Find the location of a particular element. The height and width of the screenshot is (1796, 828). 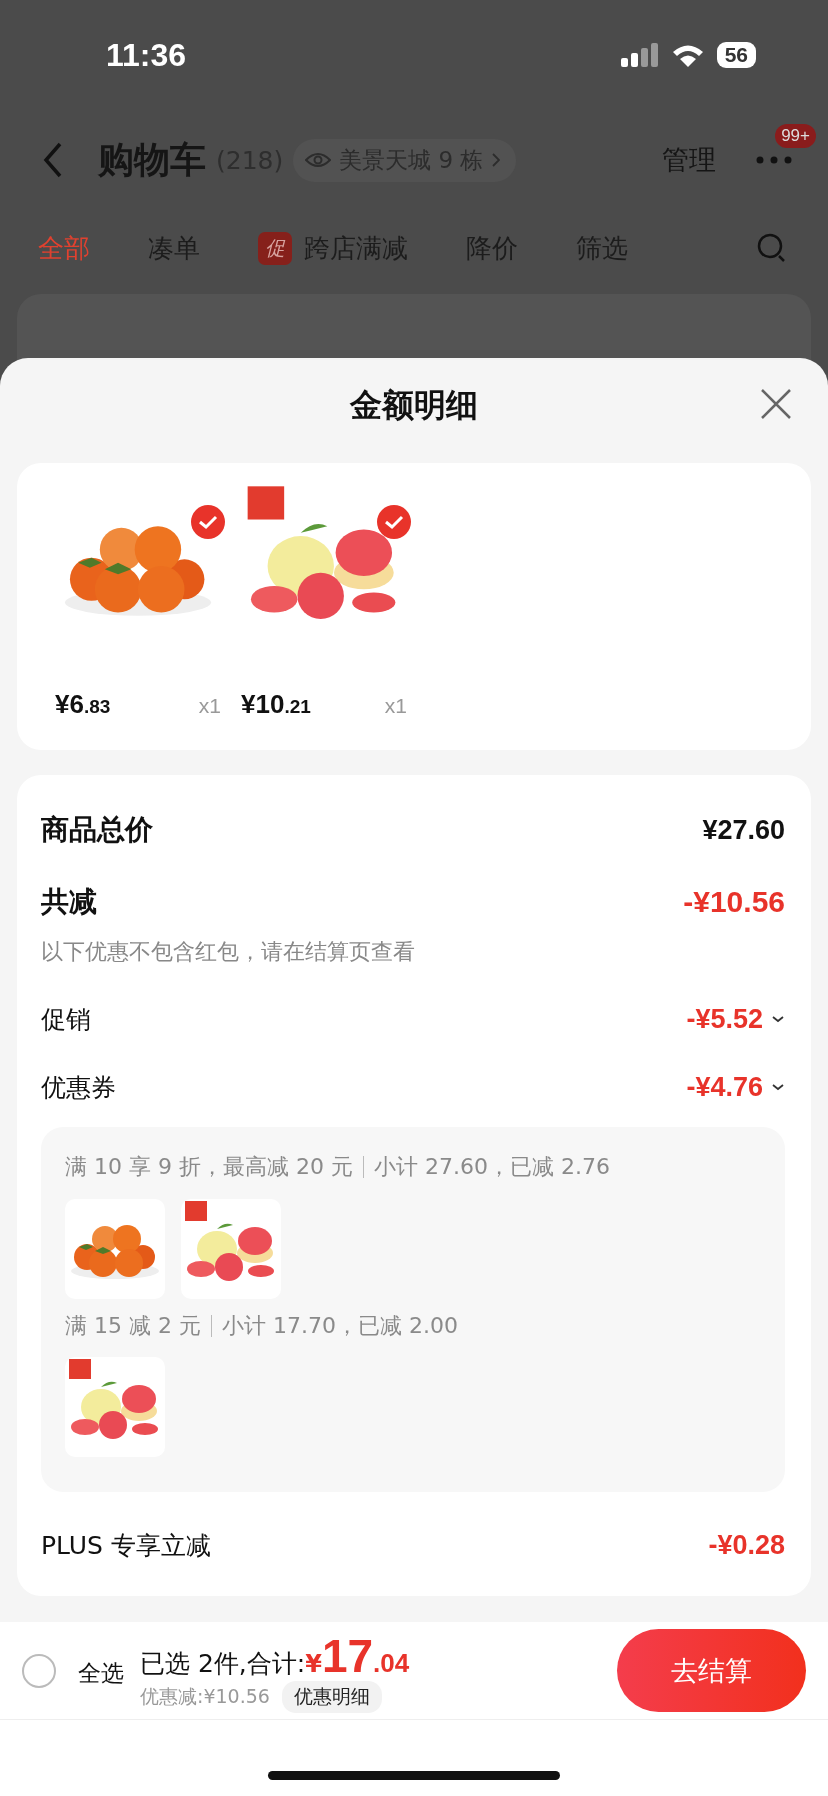

discount-detail-button: 优惠明细 is located at coordinates (331, 1696).